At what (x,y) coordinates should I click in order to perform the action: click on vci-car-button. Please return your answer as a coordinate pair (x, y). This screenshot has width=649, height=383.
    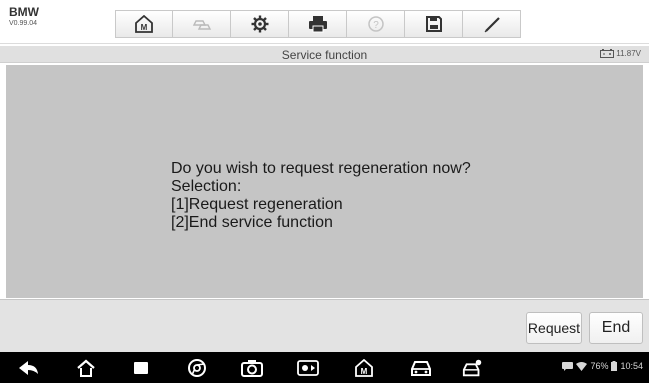
    Looking at the image, I should click on (473, 368).